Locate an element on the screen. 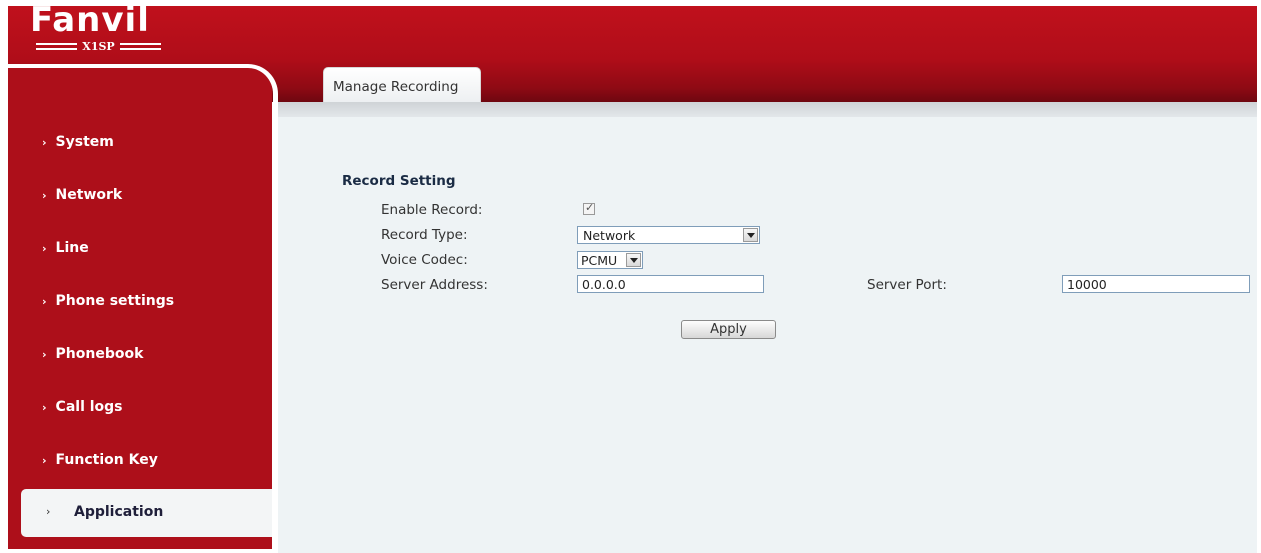 This screenshot has width=1261, height=553. voice-codec-value: PCMU is located at coordinates (599, 260).